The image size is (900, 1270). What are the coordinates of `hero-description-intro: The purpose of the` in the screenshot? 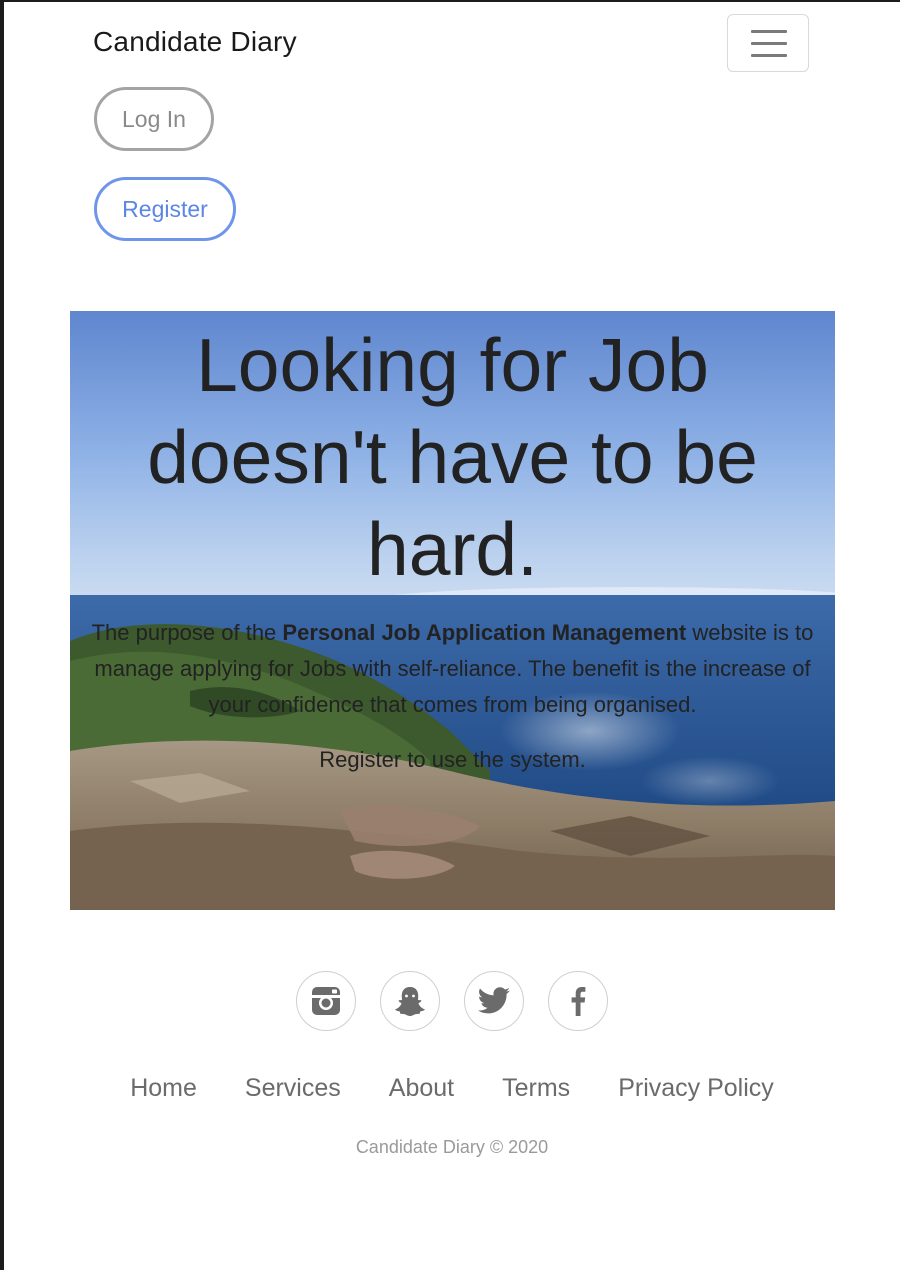 It's located at (187, 632).